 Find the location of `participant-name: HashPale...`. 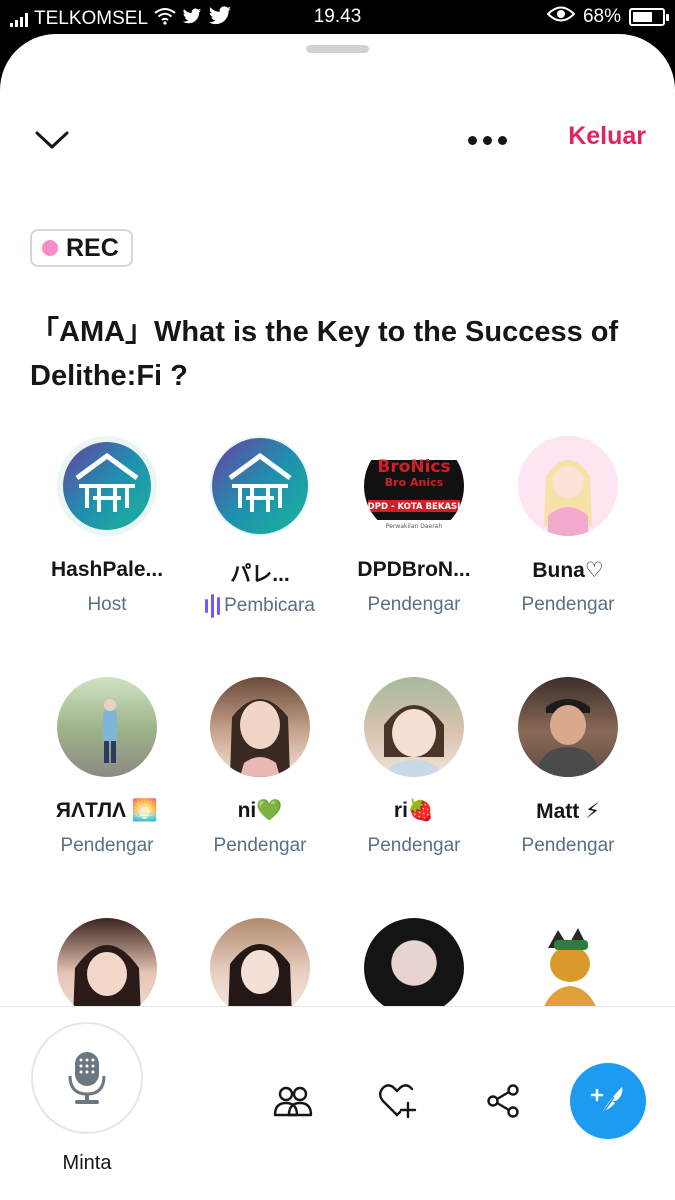

participant-name: HashPale... is located at coordinates (107, 569).